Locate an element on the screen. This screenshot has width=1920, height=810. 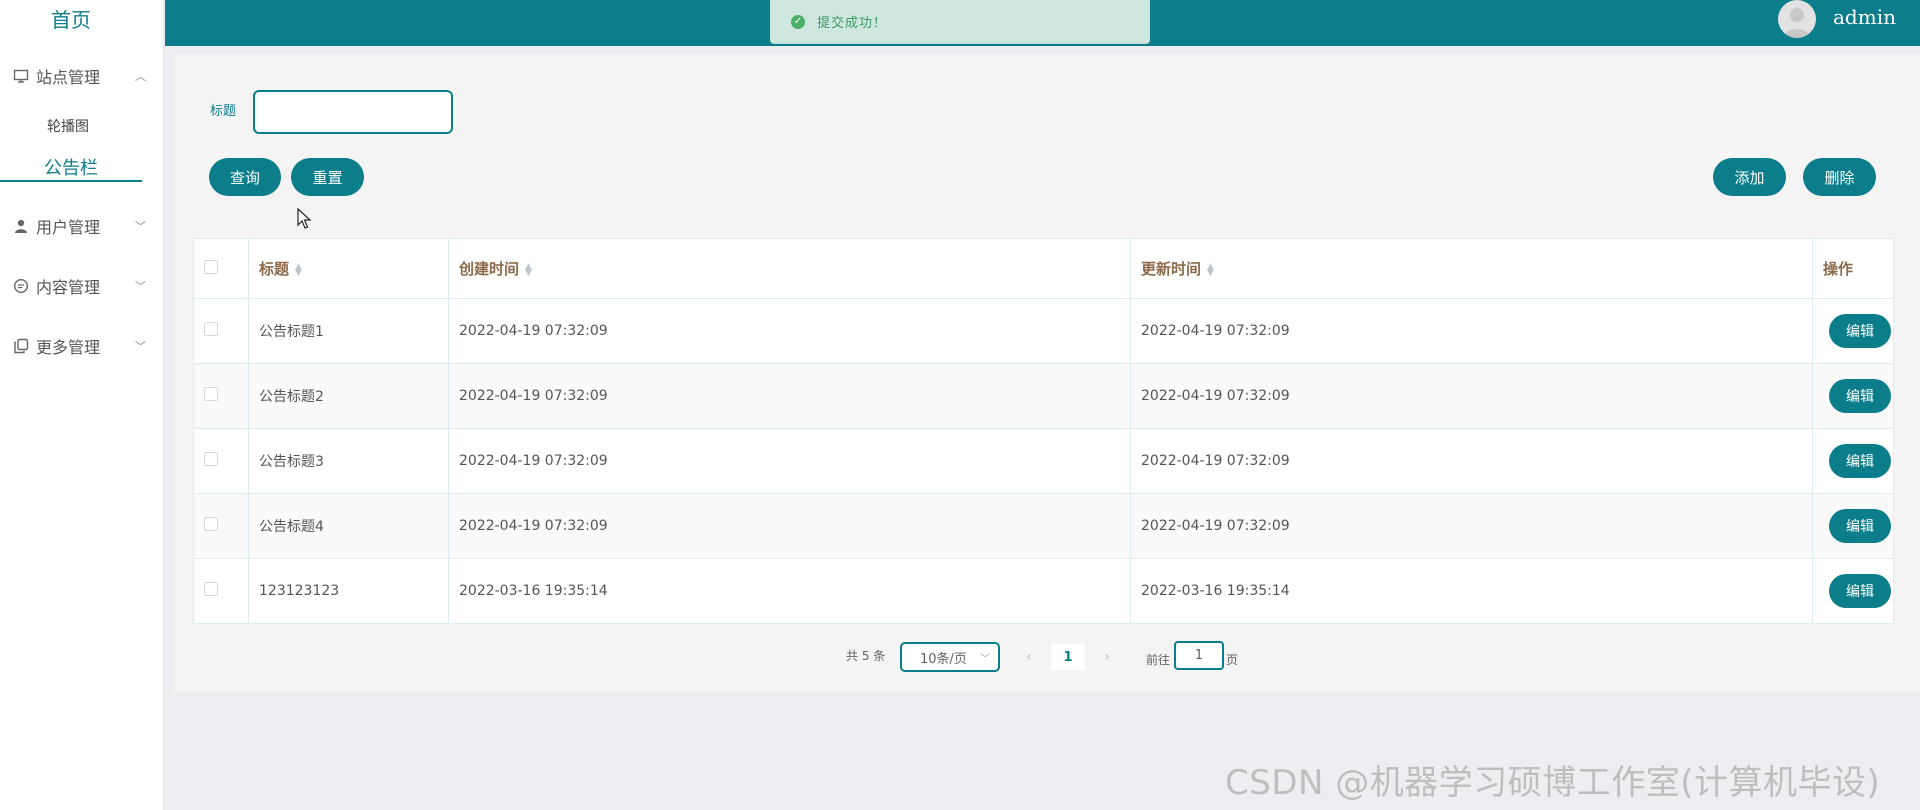
sidebar-home-link: 首页 is located at coordinates (71, 18).